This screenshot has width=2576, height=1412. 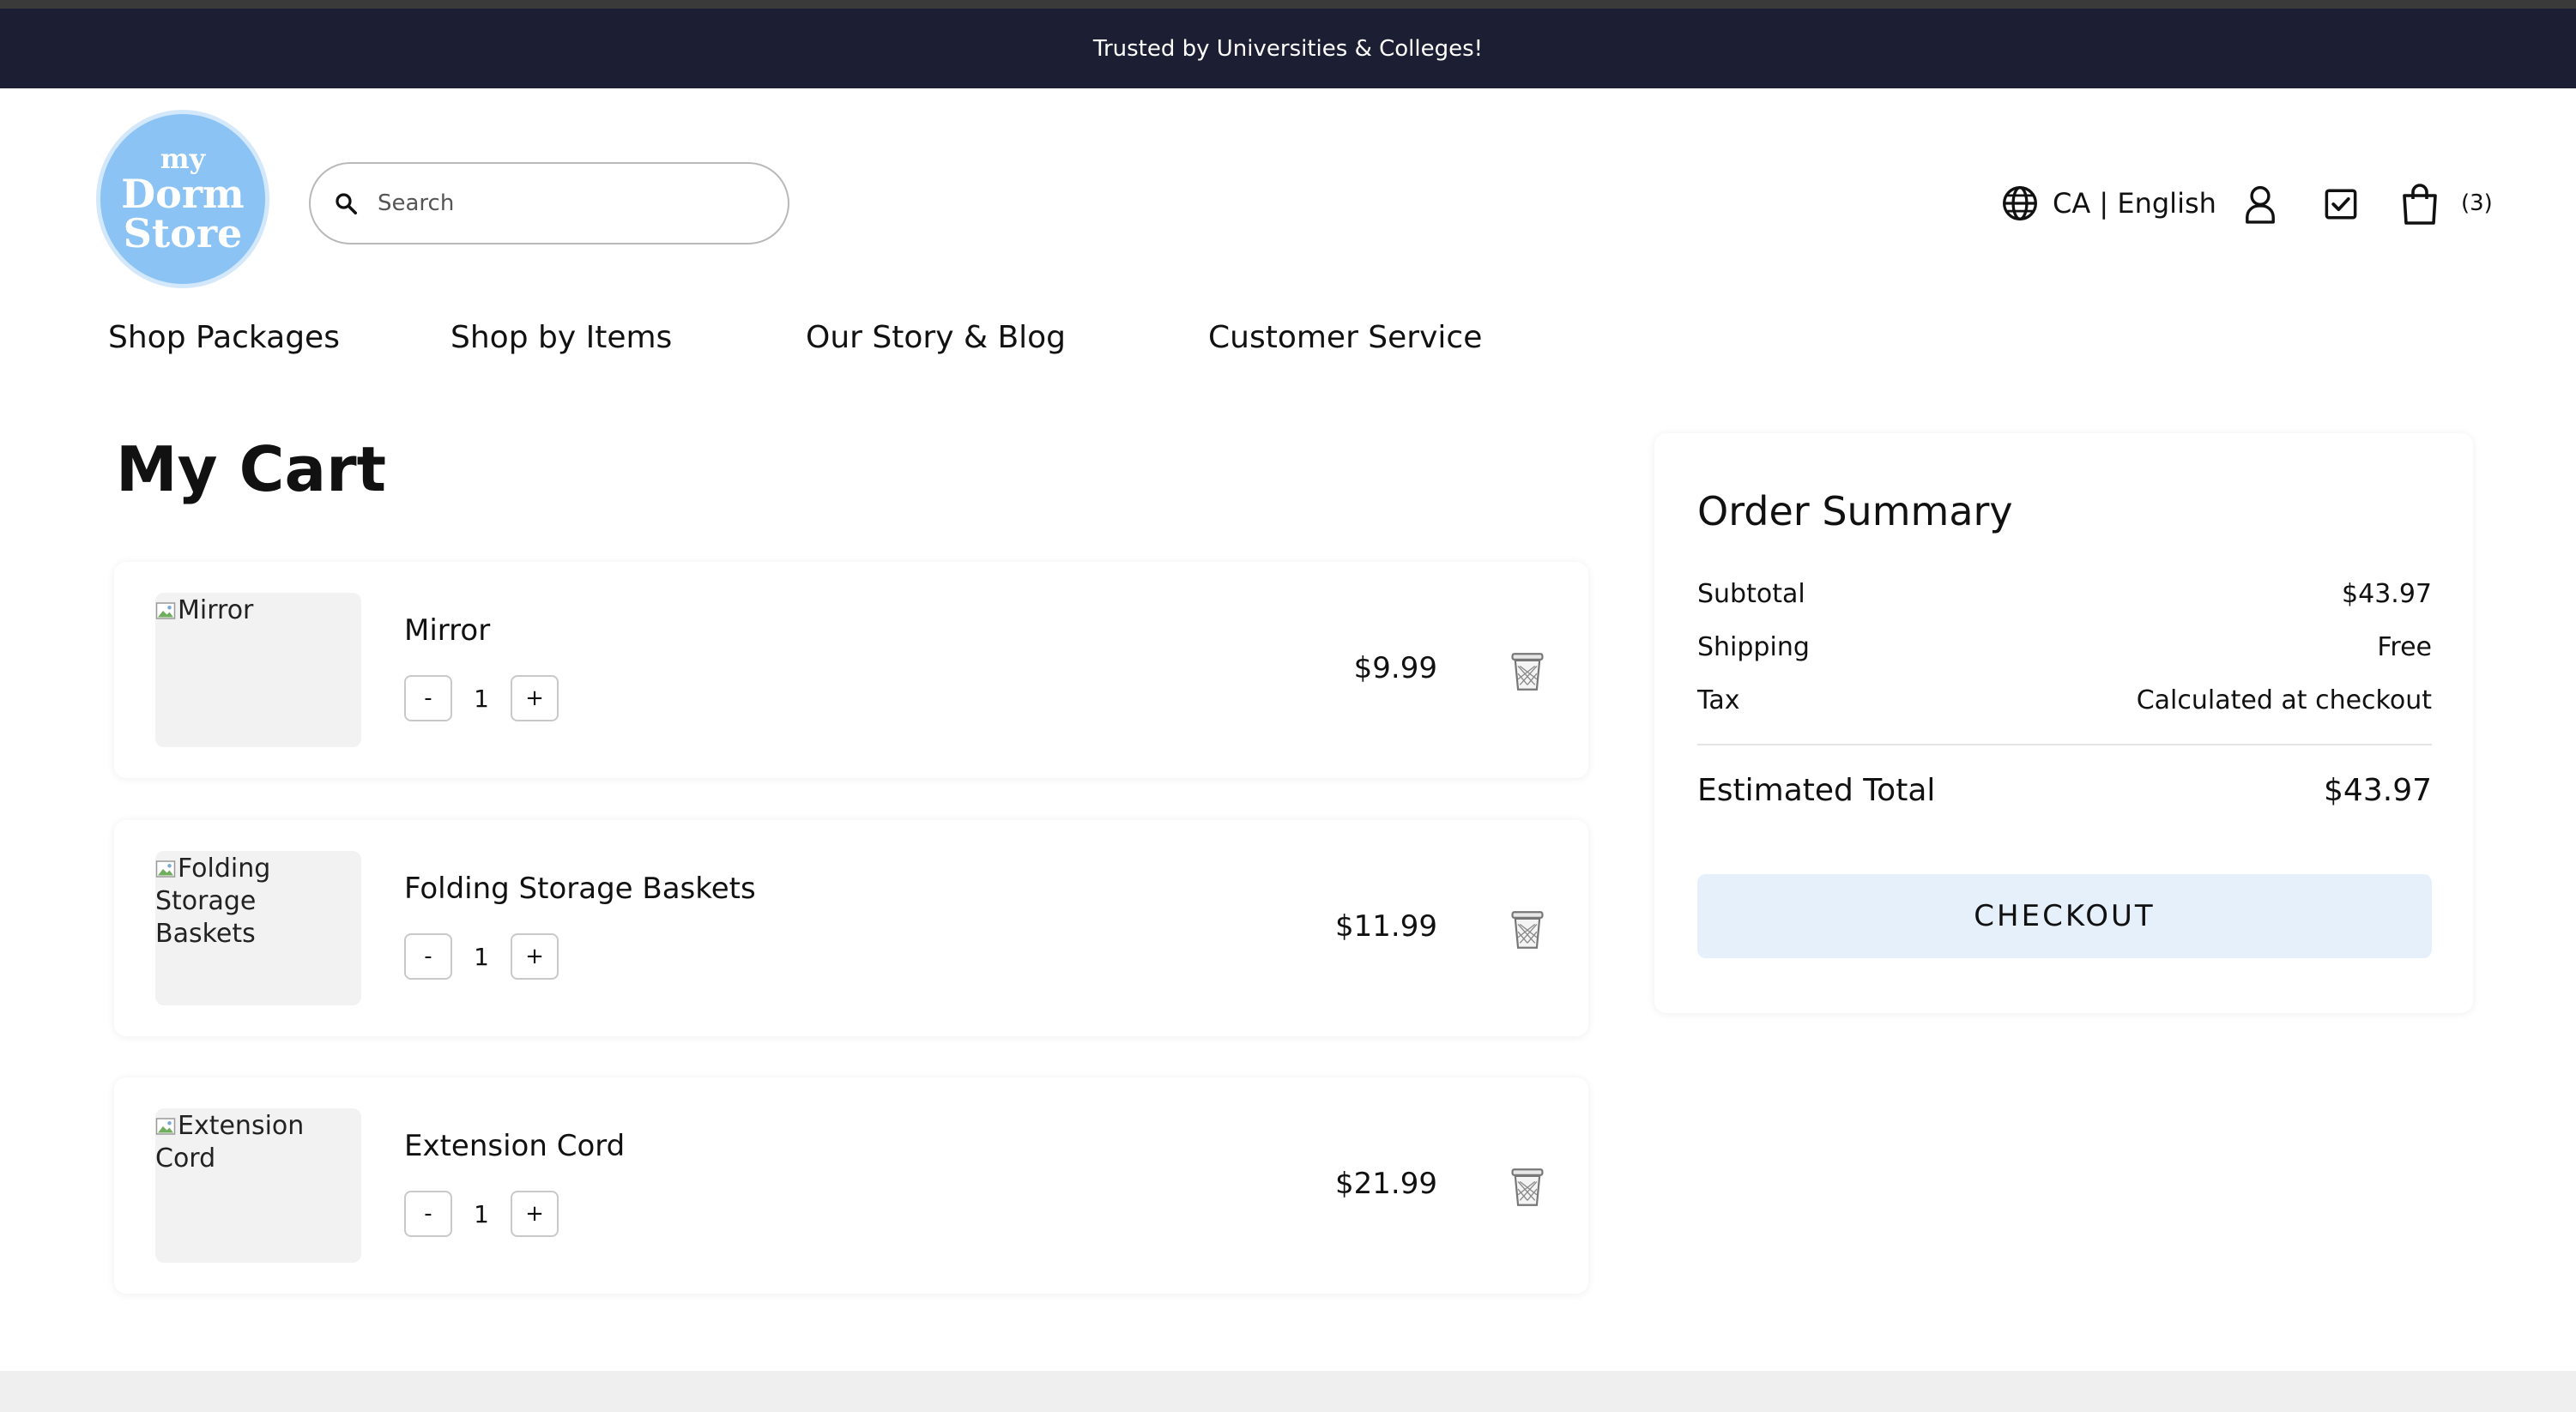 What do you see at coordinates (1386, 1184) in the screenshot?
I see `item-price: $21.99` at bounding box center [1386, 1184].